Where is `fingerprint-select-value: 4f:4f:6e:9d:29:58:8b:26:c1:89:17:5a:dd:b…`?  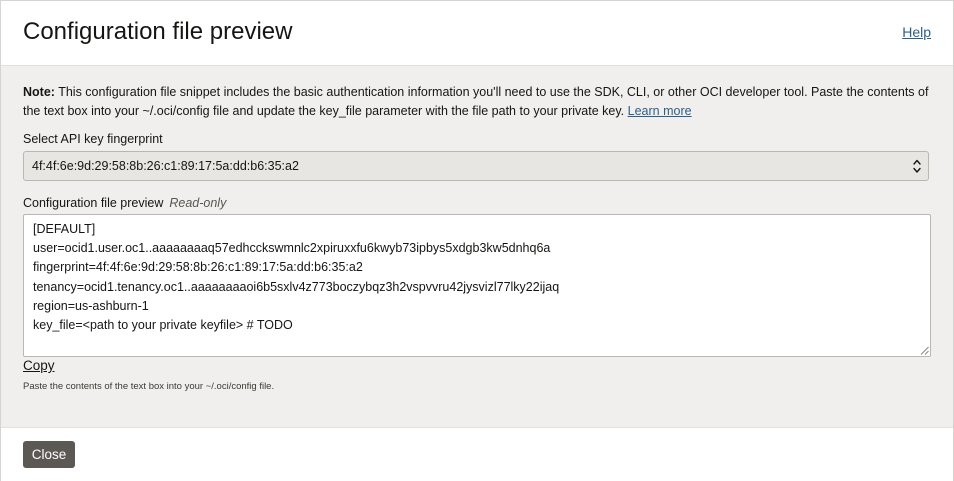
fingerprint-select-value: 4f:4f:6e:9d:29:58:8b:26:c1:89:17:5a:dd:b… is located at coordinates (165, 166).